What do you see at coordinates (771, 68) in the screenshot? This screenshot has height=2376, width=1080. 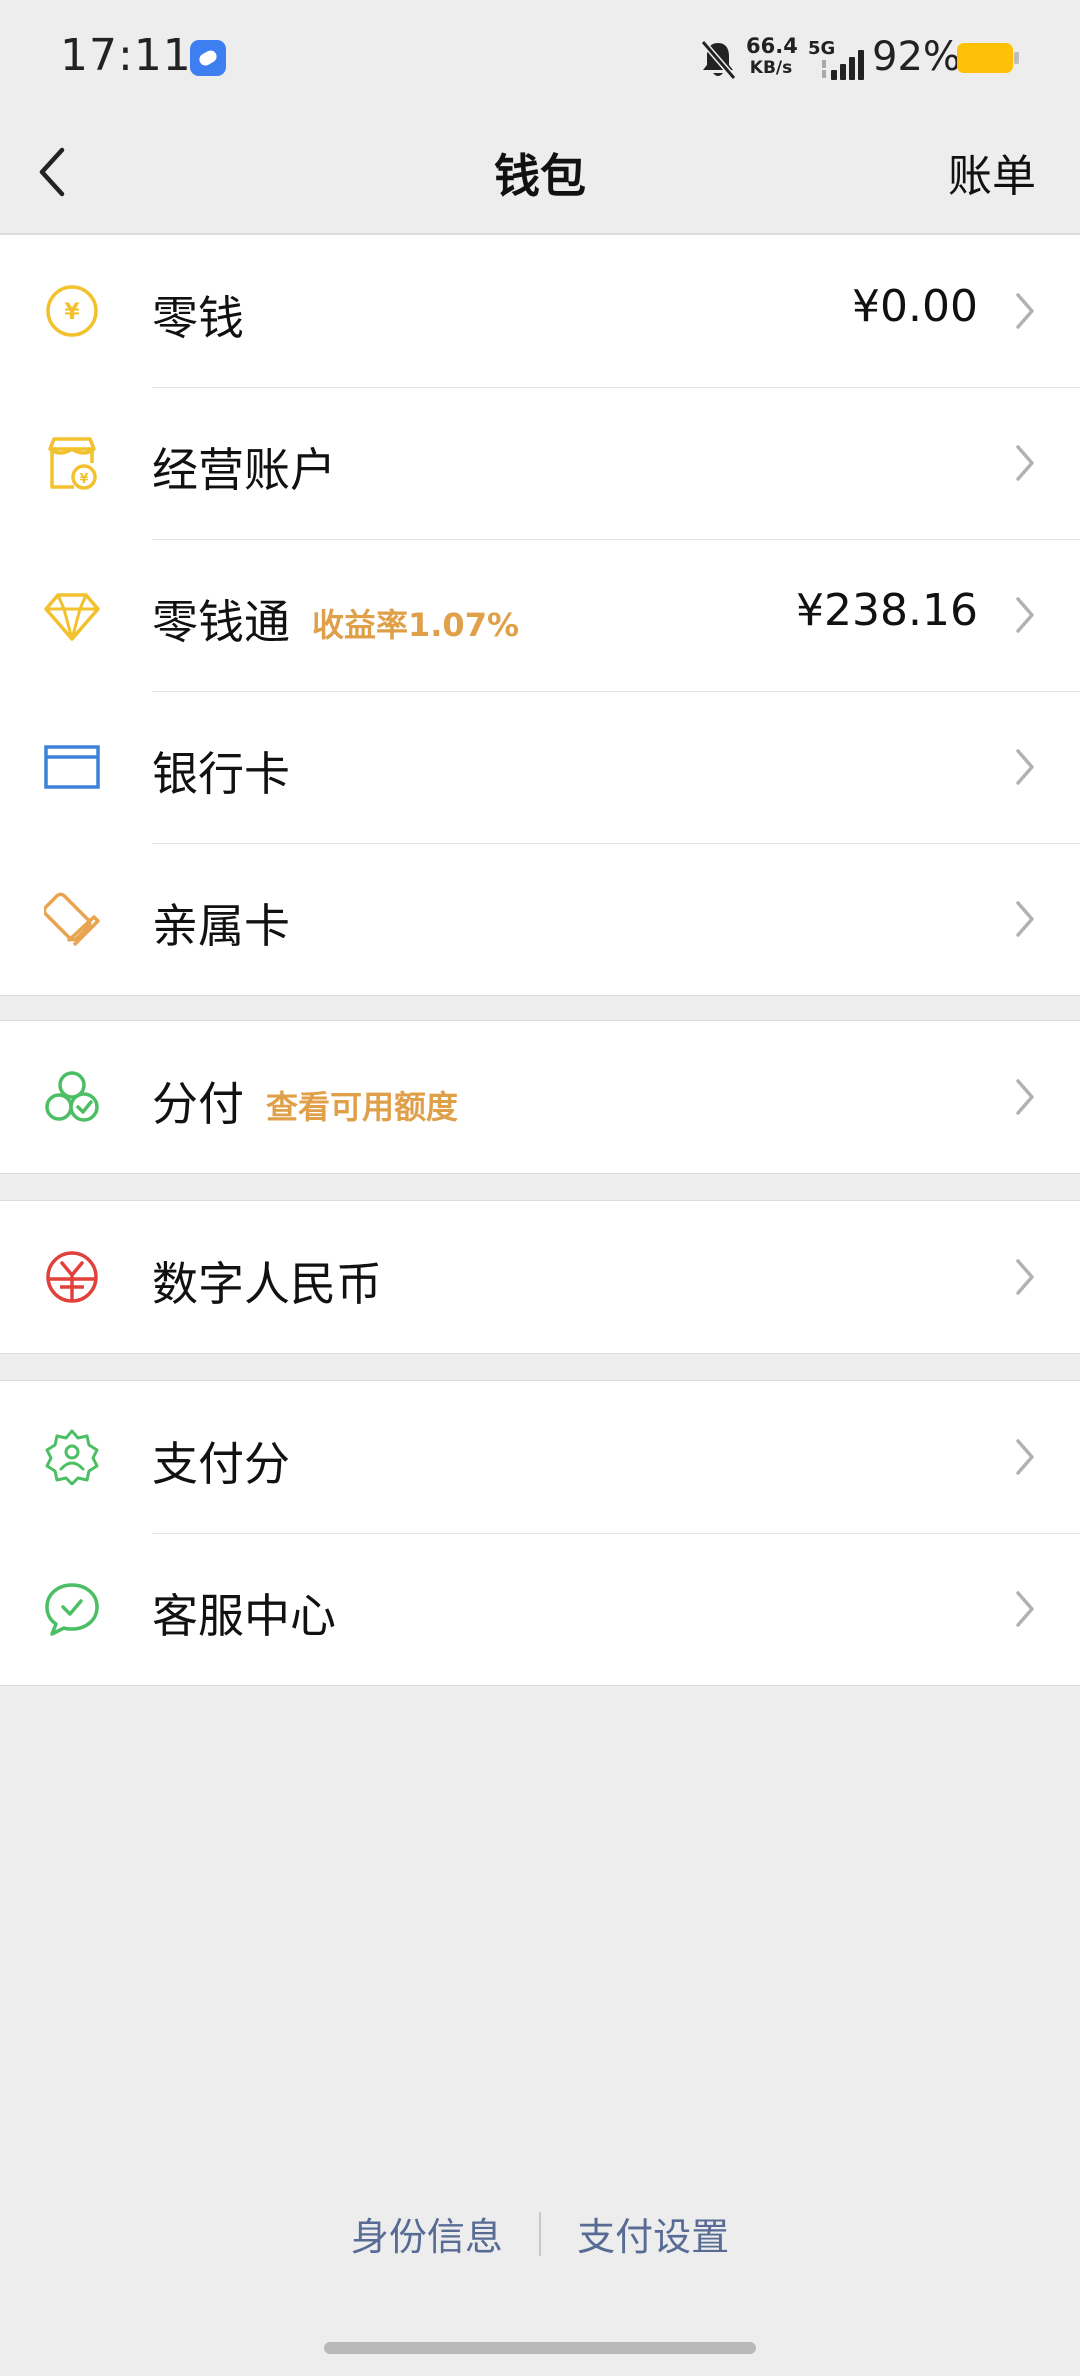 I see `network-speed-unit: KB/s` at bounding box center [771, 68].